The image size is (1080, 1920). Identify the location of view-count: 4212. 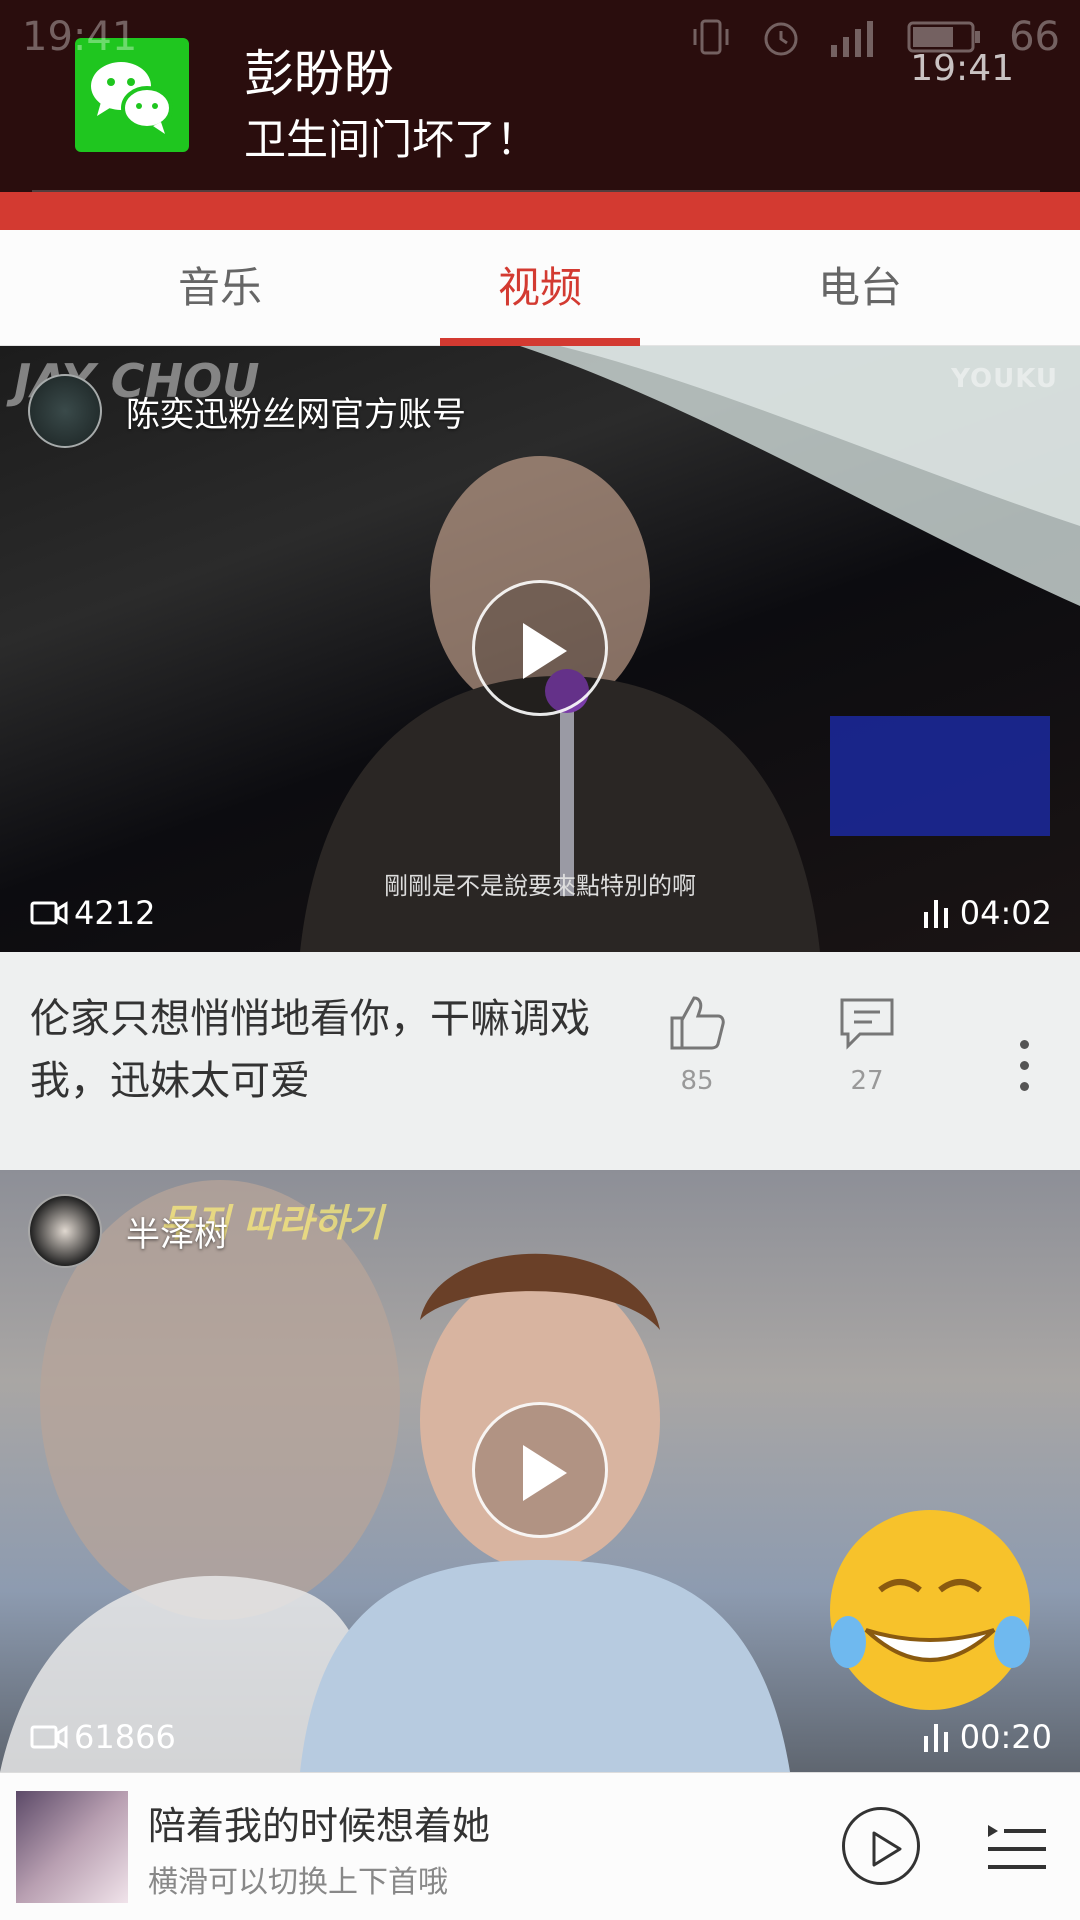
(92, 913).